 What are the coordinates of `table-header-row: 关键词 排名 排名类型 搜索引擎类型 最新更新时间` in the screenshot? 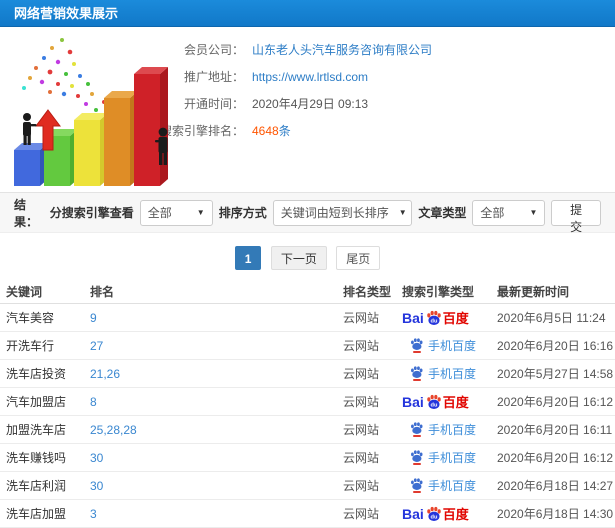 It's located at (307, 291).